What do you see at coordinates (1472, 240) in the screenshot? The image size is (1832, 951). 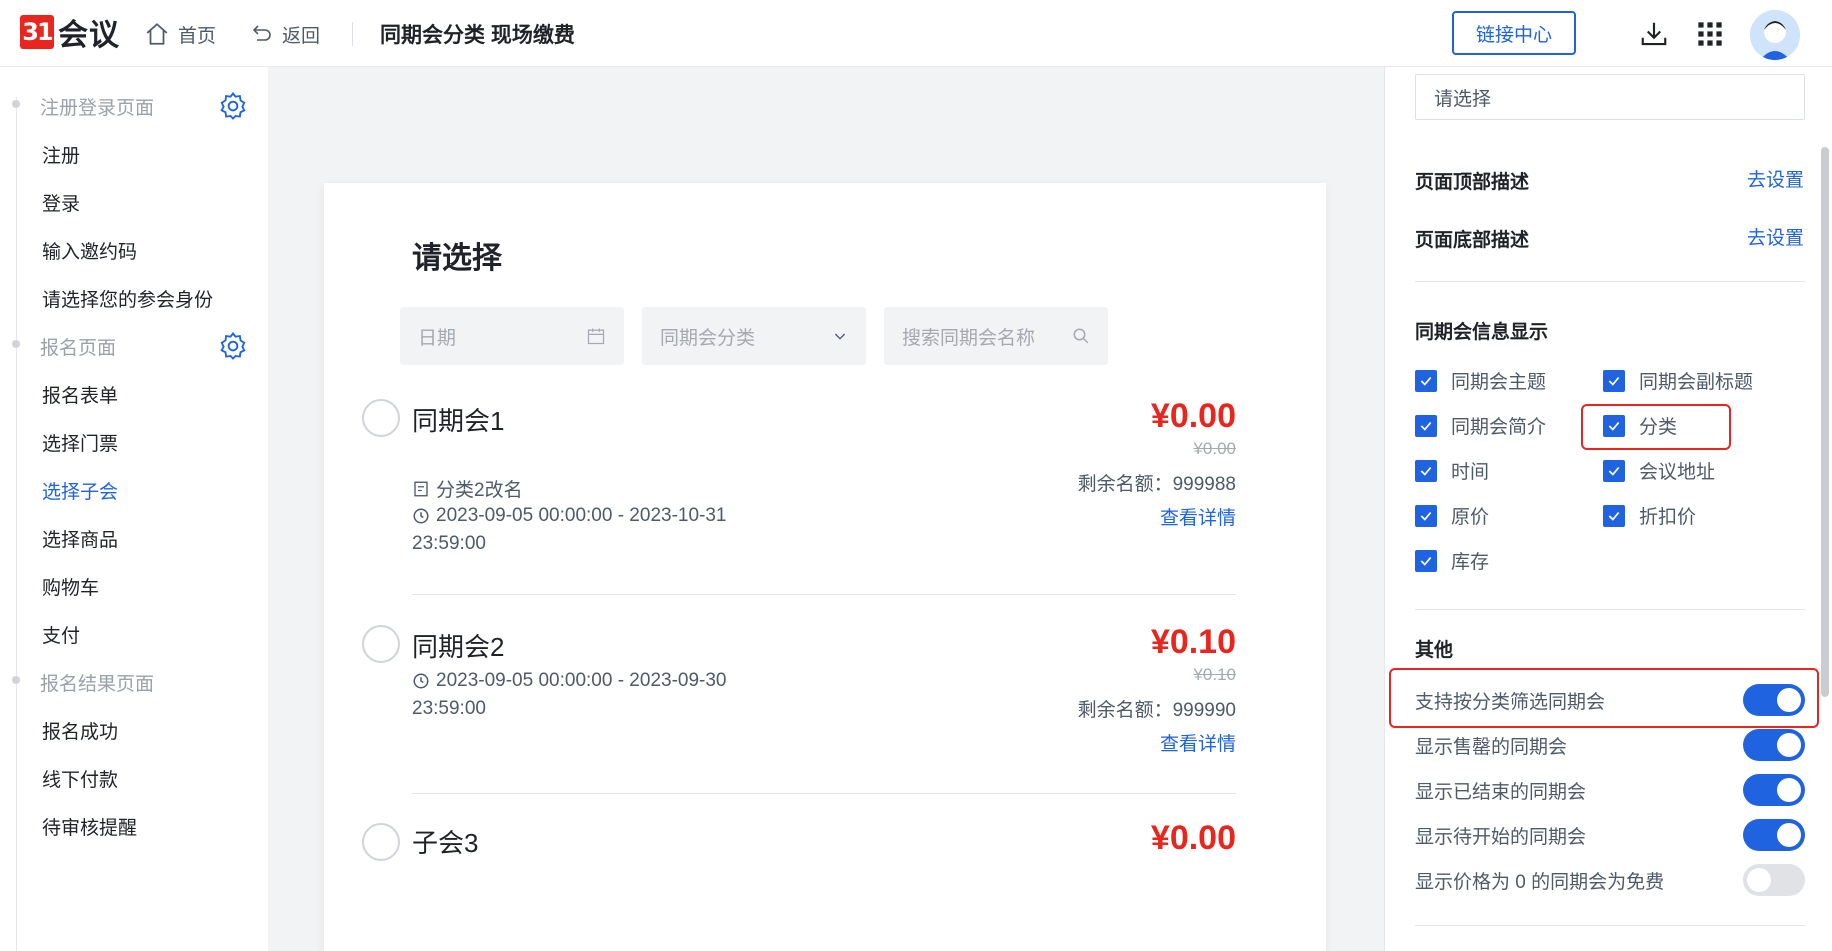 I see `bottom-desc-label: 页面底部描述` at bounding box center [1472, 240].